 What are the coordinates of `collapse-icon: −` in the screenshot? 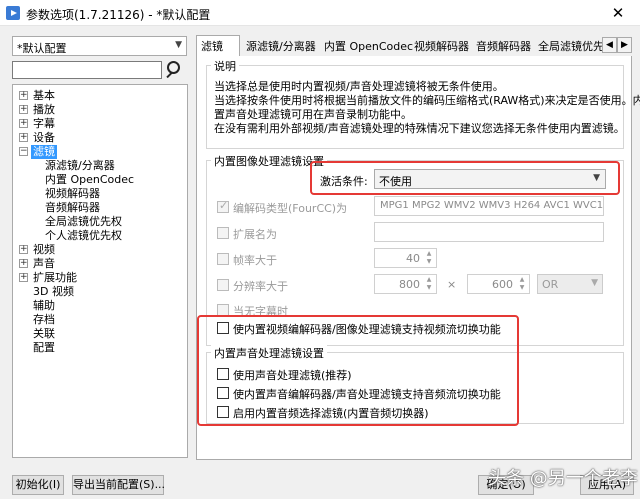 It's located at (23, 151).